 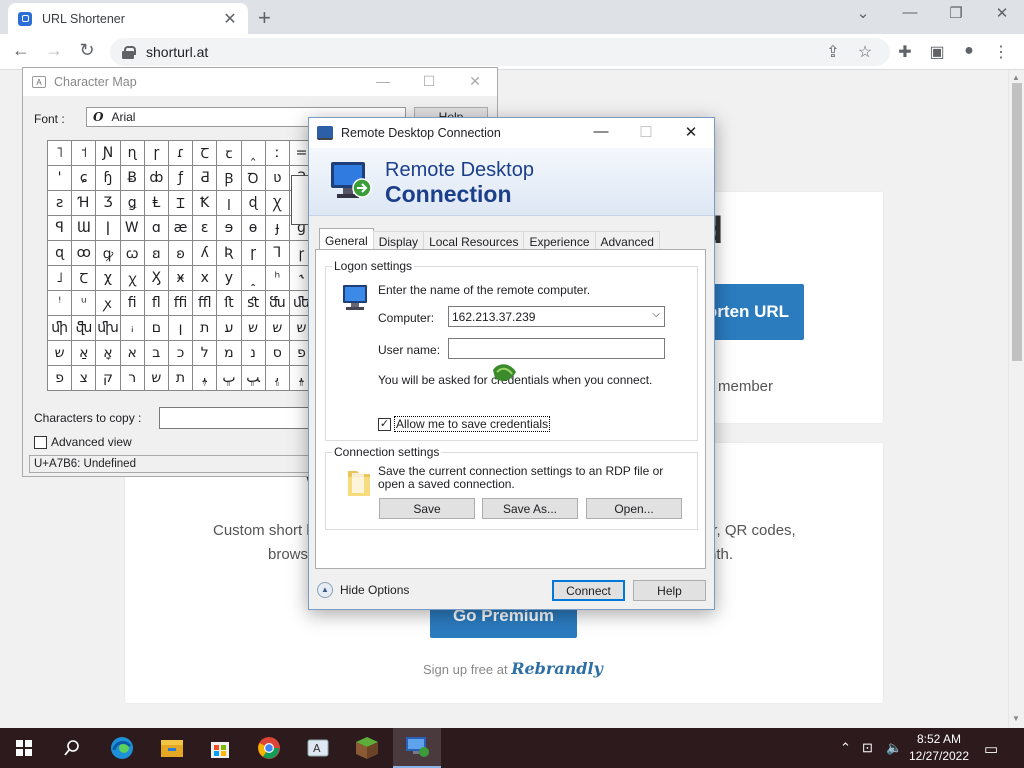 I want to click on menu-icon: ⋮, so click(x=1001, y=52).